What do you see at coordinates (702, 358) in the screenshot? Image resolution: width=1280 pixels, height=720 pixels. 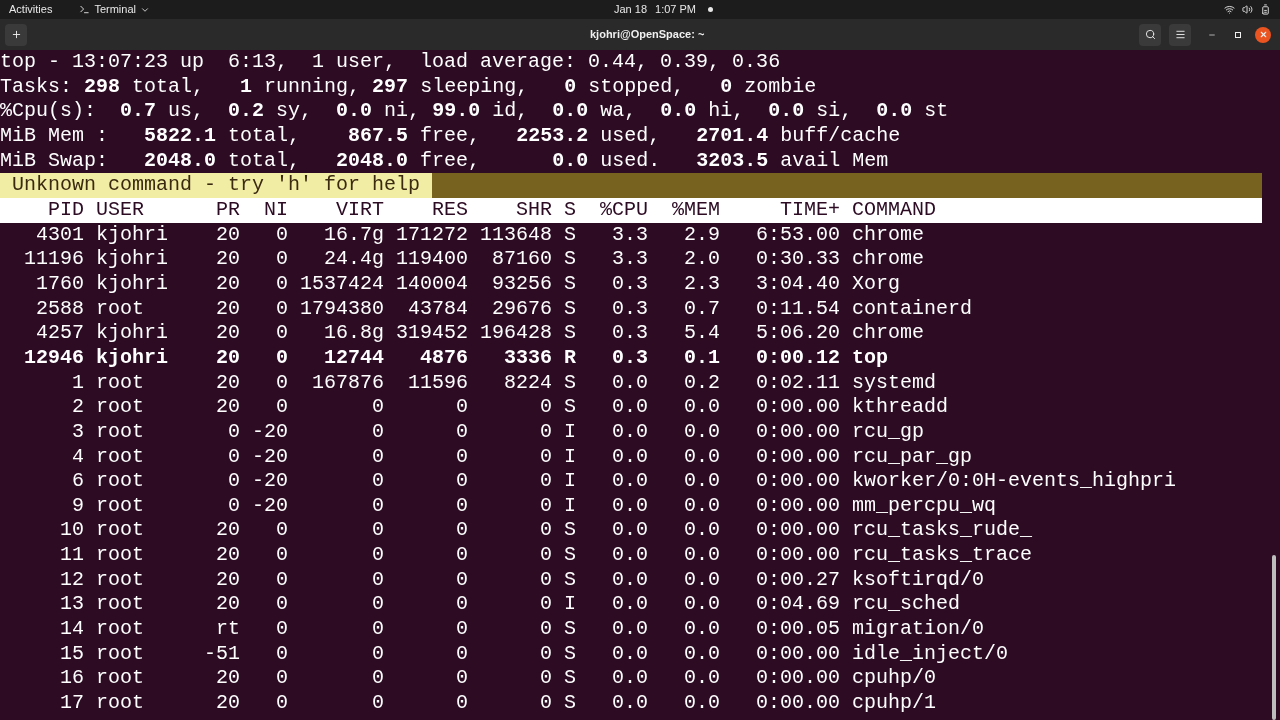 I see `table-cell-text: 0.1` at bounding box center [702, 358].